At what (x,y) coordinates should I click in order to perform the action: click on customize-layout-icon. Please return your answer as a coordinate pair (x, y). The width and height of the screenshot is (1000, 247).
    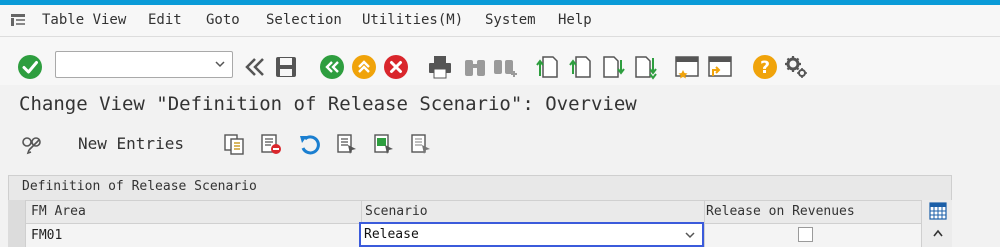
    Looking at the image, I should click on (796, 67).